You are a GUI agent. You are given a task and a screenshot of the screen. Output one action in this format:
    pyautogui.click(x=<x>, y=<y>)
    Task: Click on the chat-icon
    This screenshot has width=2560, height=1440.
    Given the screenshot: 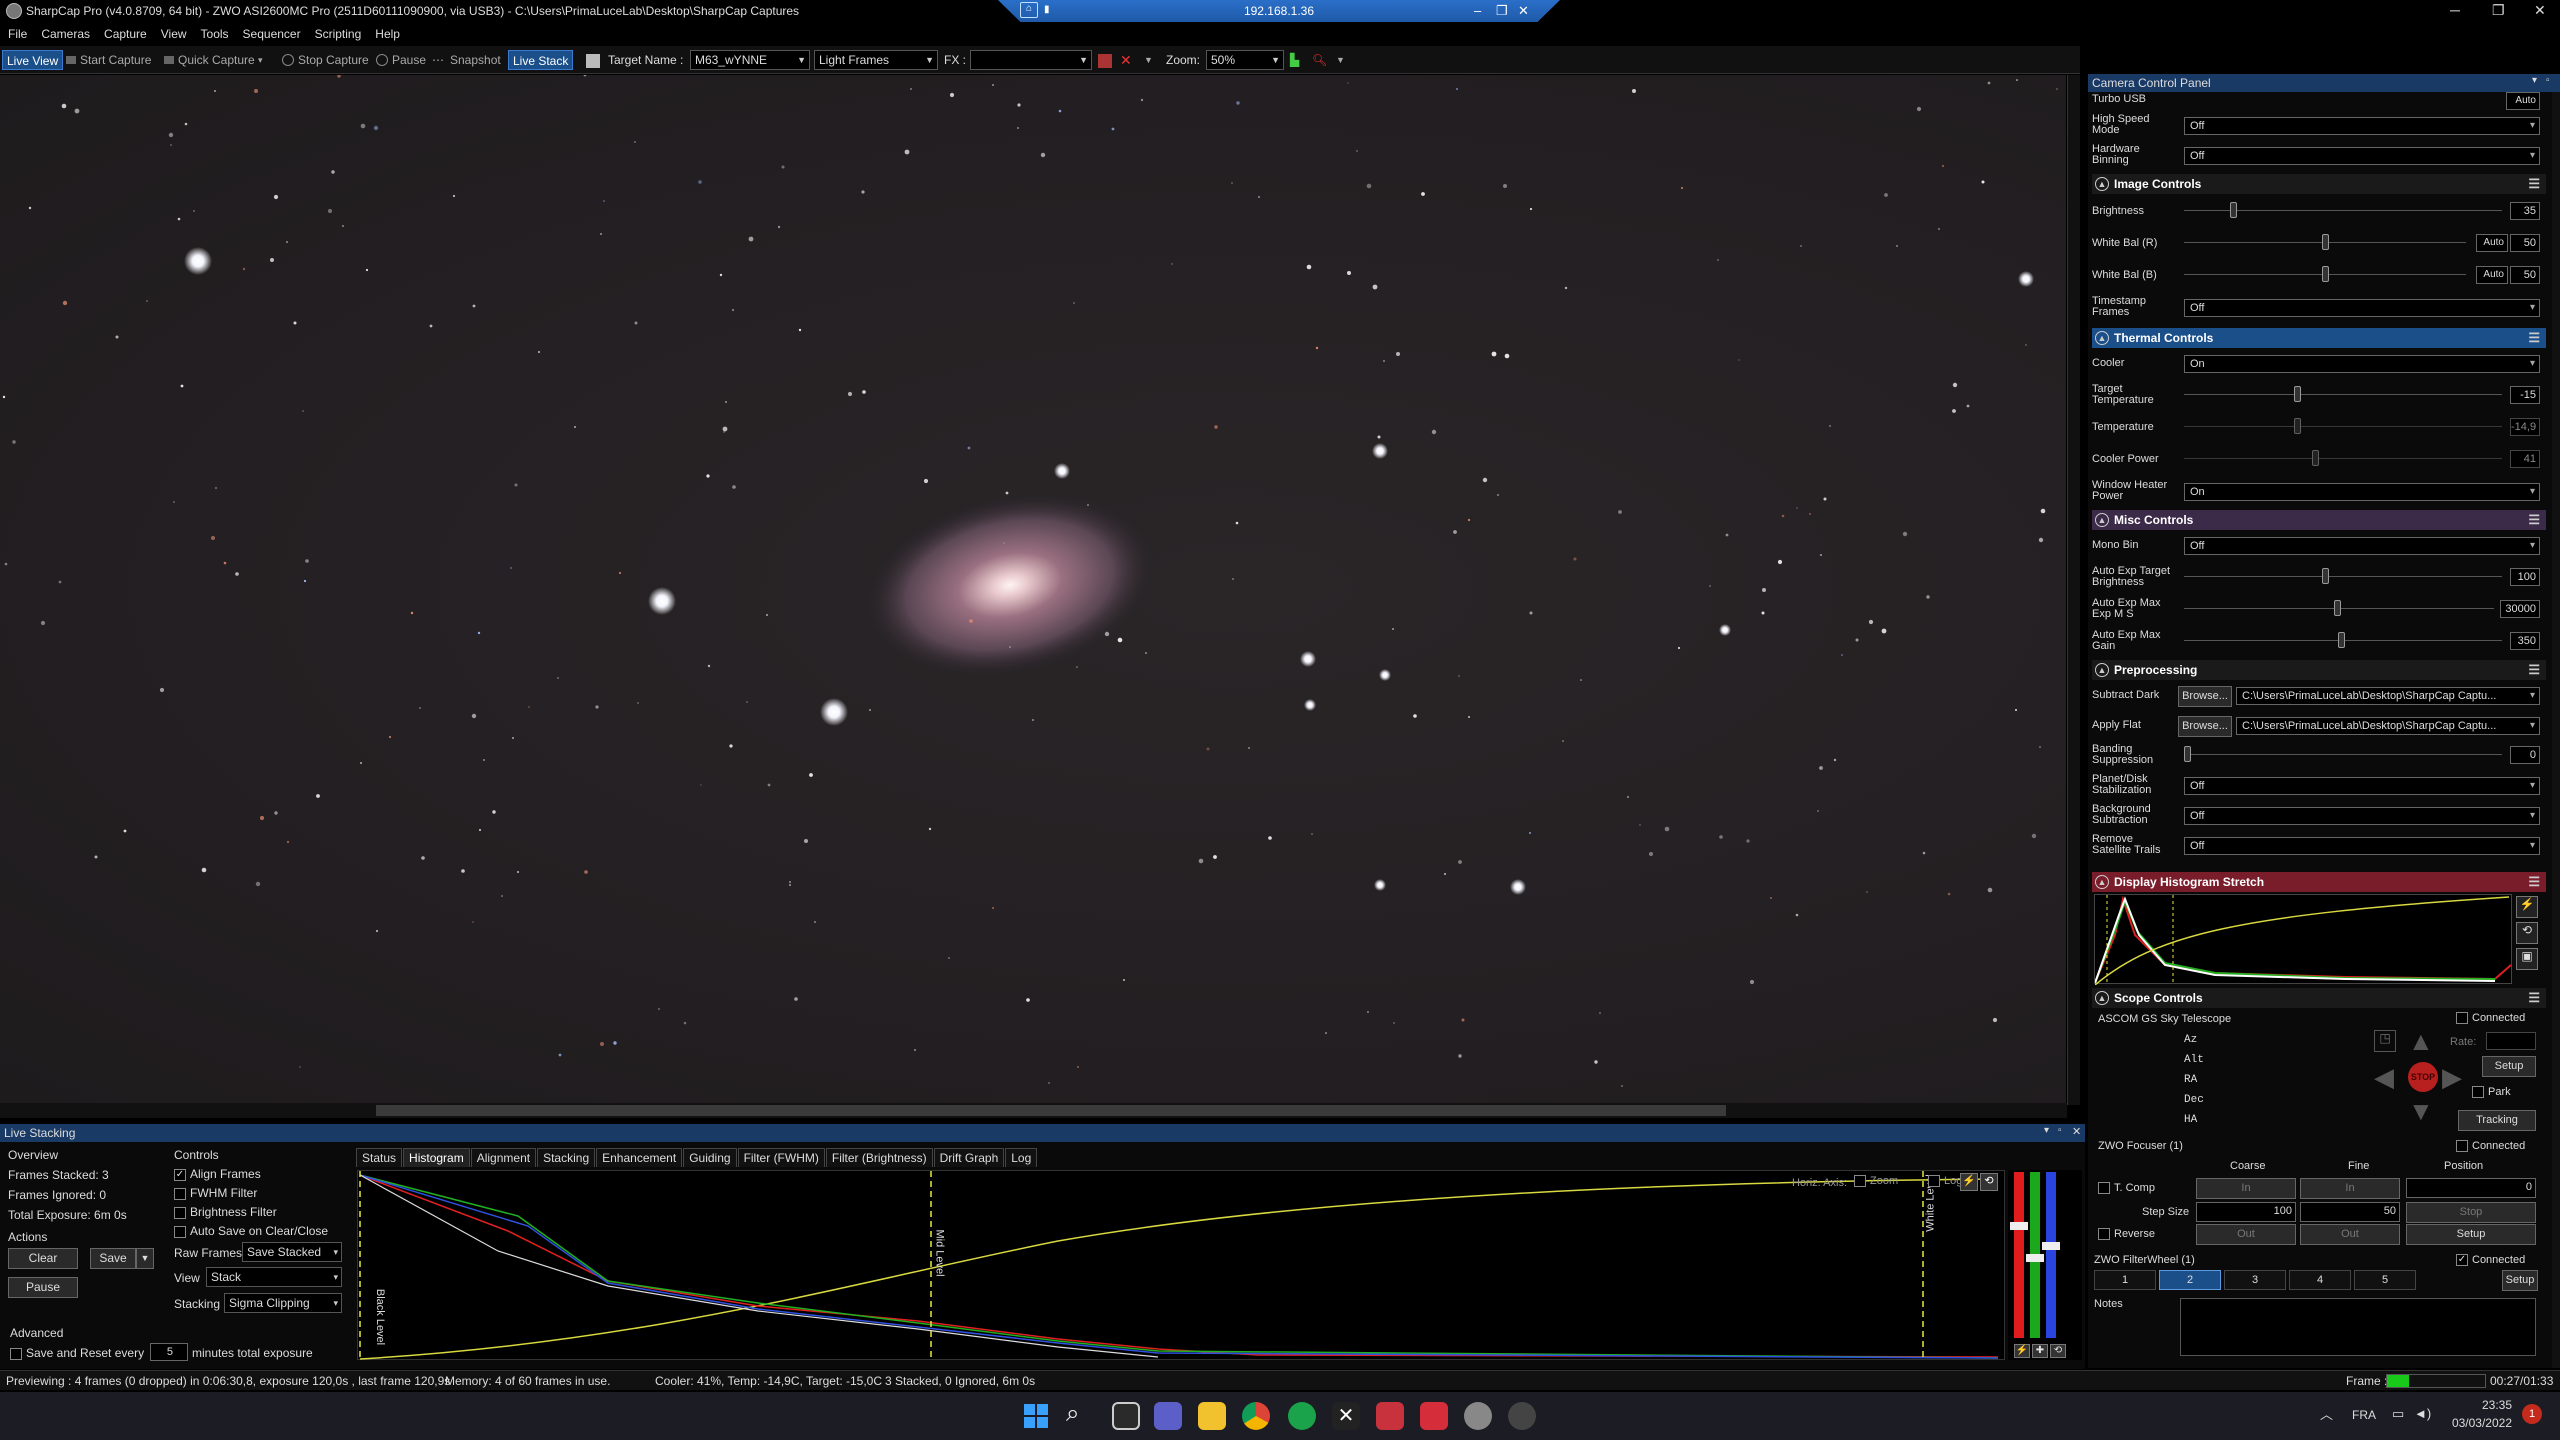 What is the action you would take?
    pyautogui.click(x=1168, y=1416)
    